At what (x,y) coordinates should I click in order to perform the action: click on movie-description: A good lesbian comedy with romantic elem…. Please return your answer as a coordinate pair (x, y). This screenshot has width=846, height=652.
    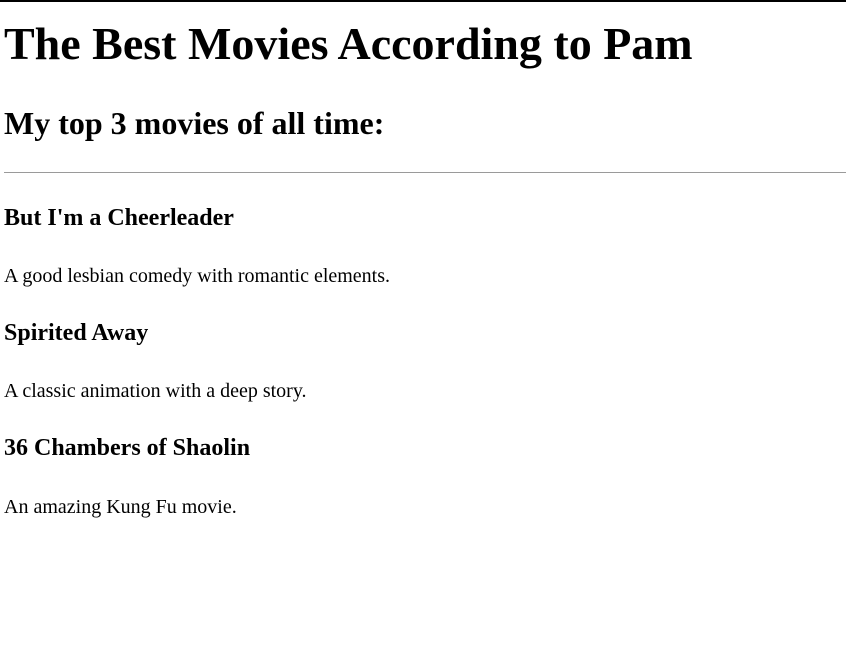
    Looking at the image, I should click on (197, 276).